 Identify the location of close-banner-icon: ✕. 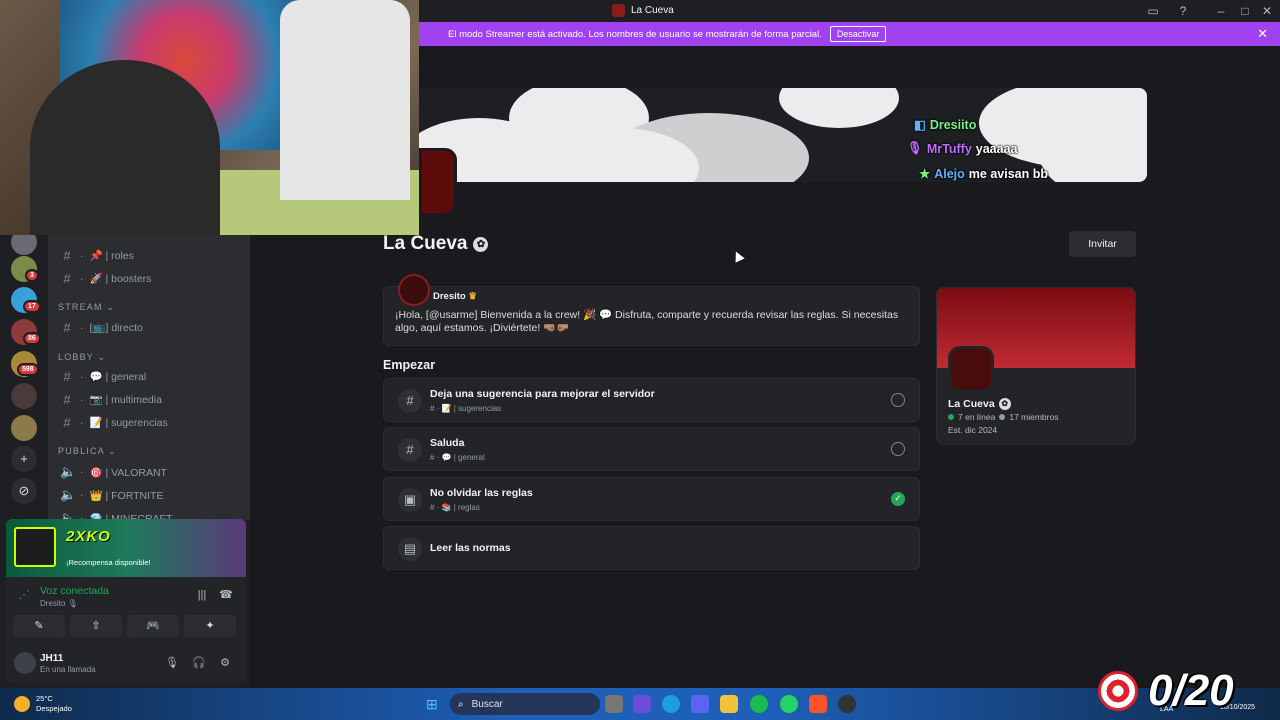
(1262, 34).